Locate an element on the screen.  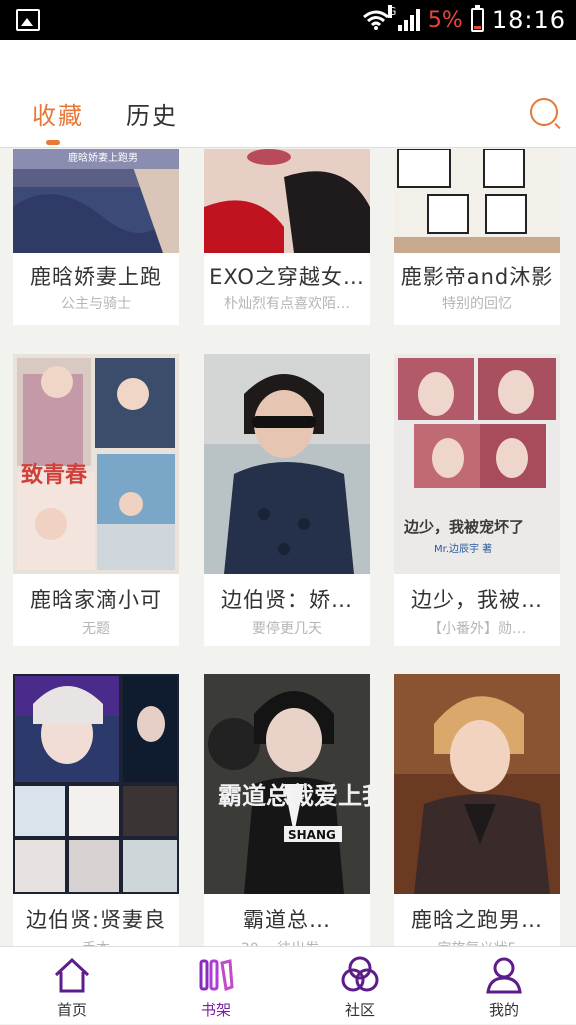
community-icon is located at coordinates (360, 974).